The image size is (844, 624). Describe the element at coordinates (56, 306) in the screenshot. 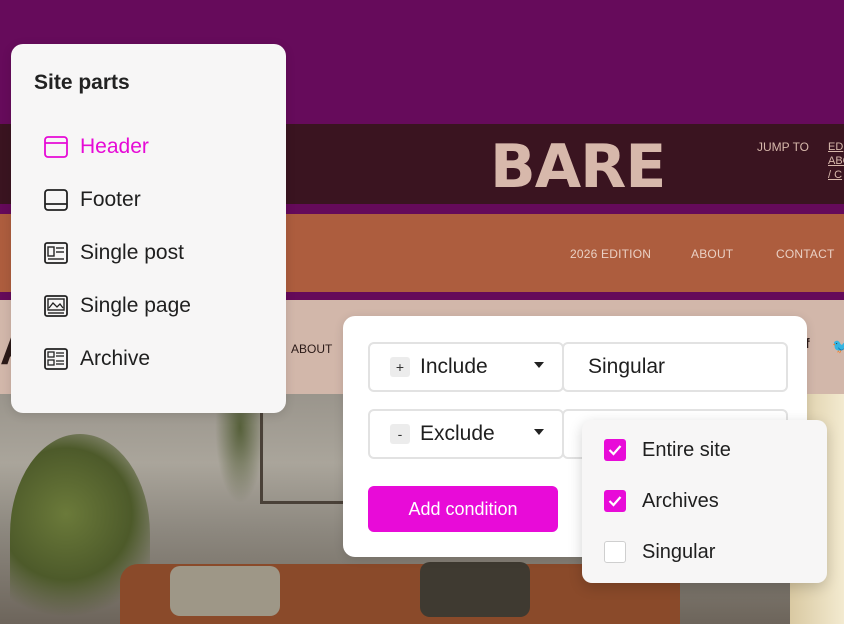

I see `single-page-icon` at that location.